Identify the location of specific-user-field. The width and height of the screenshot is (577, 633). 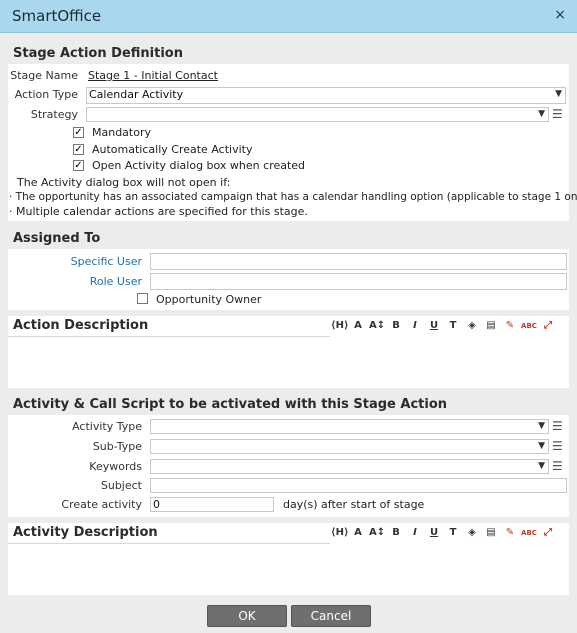
(358, 261).